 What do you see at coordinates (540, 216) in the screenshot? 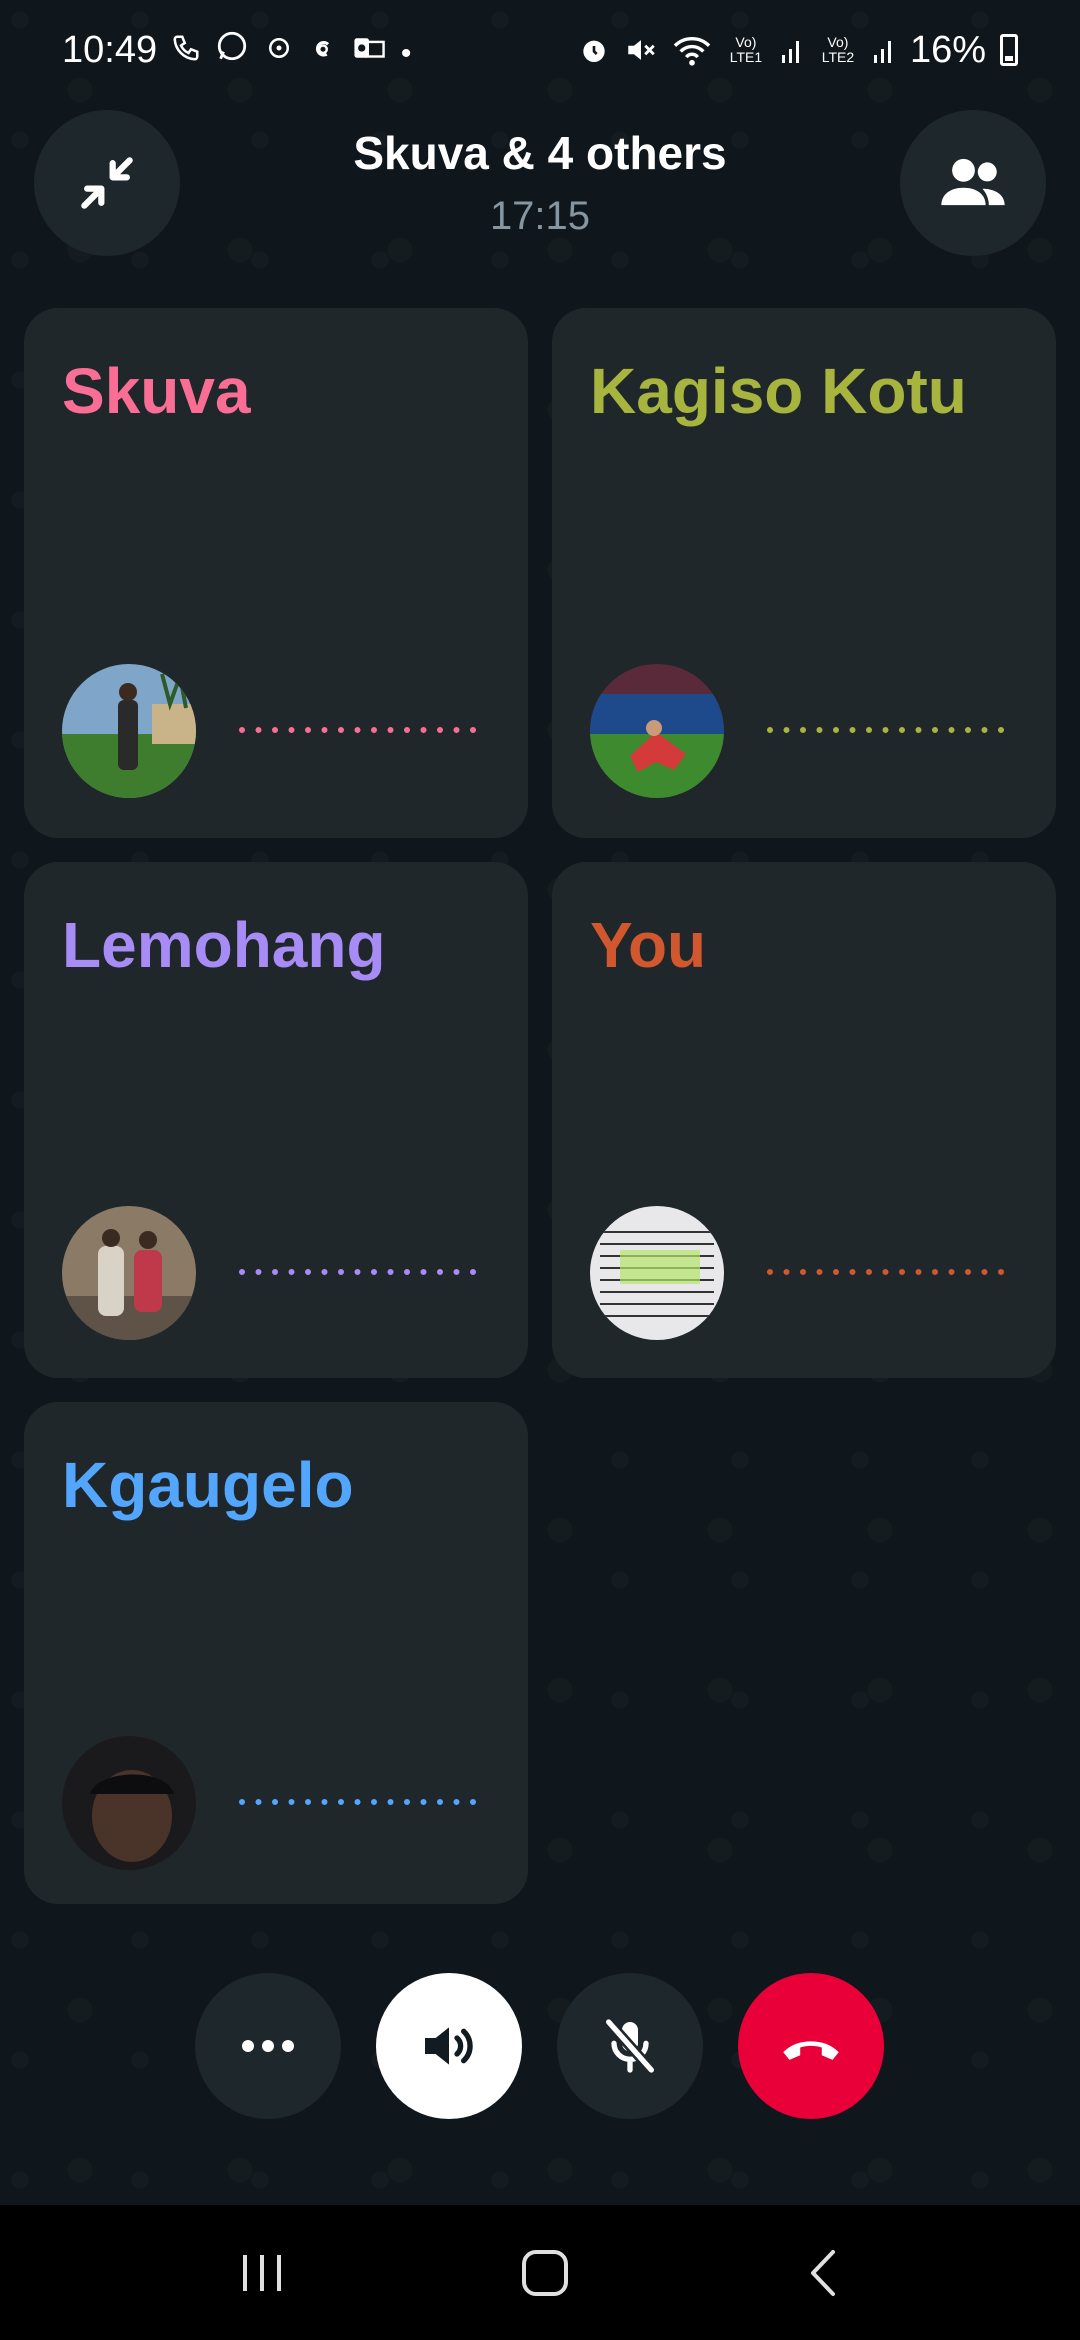
I see `call-timer: 17:15` at bounding box center [540, 216].